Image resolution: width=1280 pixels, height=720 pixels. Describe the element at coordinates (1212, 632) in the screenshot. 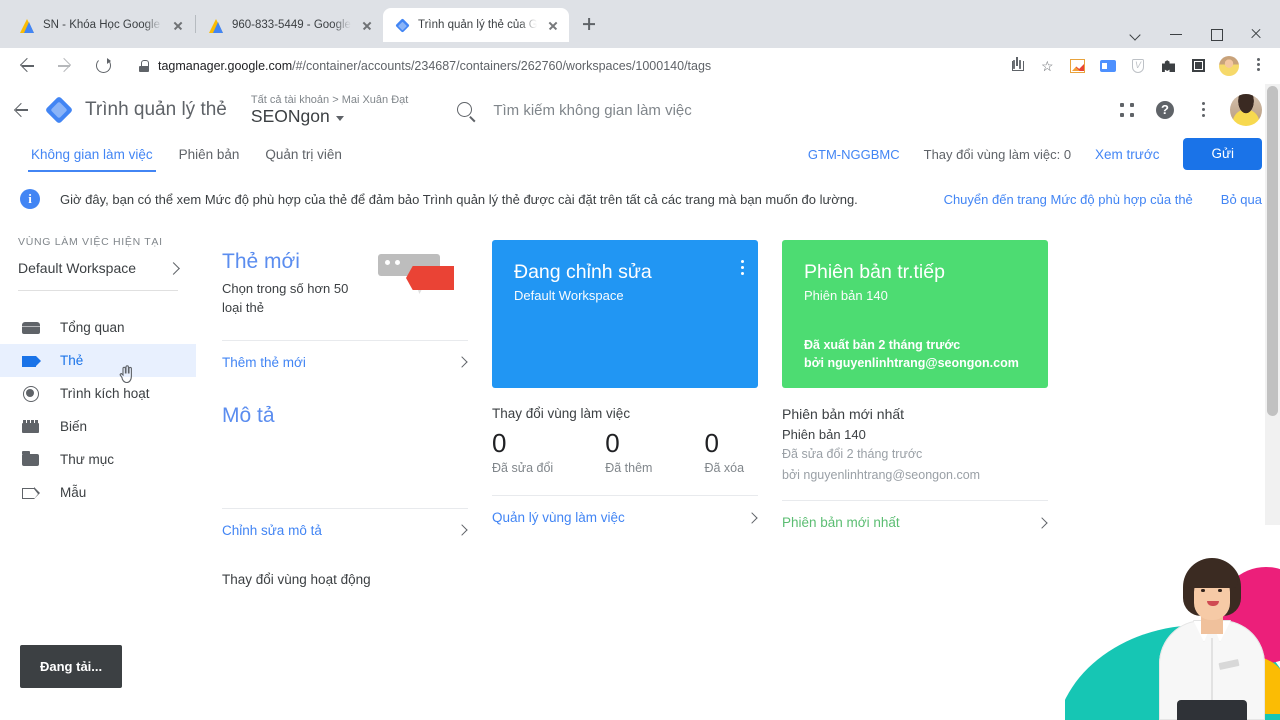

I see `presenter-person` at that location.